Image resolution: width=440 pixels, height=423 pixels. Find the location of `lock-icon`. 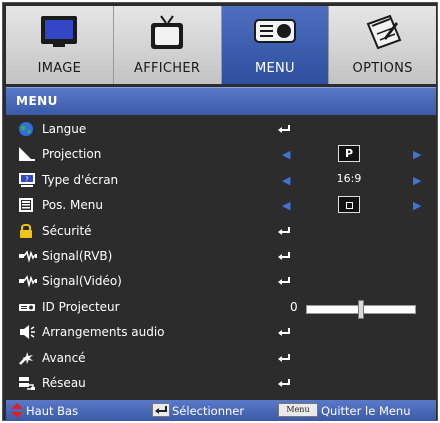

lock-icon is located at coordinates (27, 231).